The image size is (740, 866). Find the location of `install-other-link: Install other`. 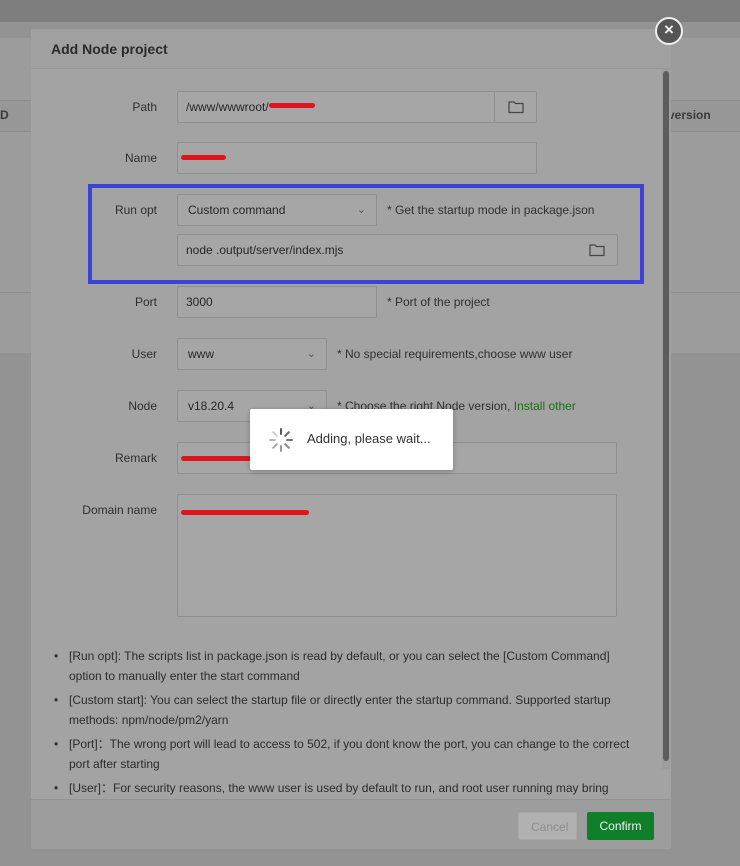

install-other-link: Install other is located at coordinates (545, 406).